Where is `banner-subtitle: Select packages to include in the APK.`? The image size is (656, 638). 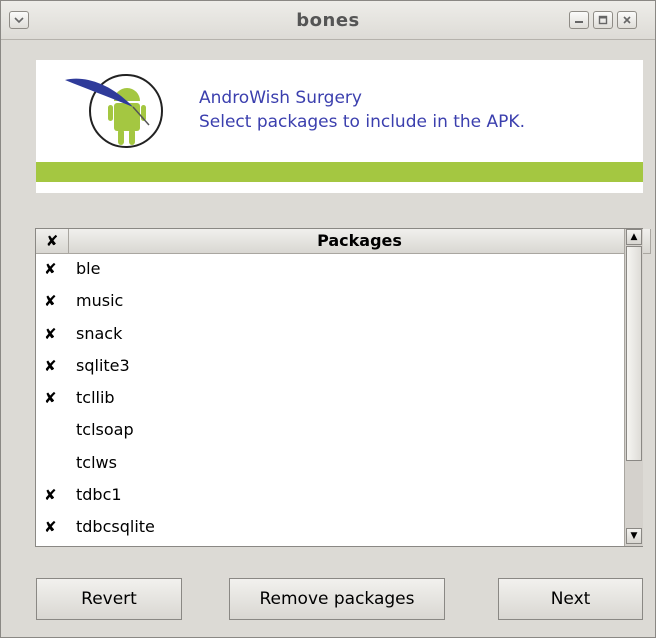
banner-subtitle: Select packages to include in the APK. is located at coordinates (362, 122).